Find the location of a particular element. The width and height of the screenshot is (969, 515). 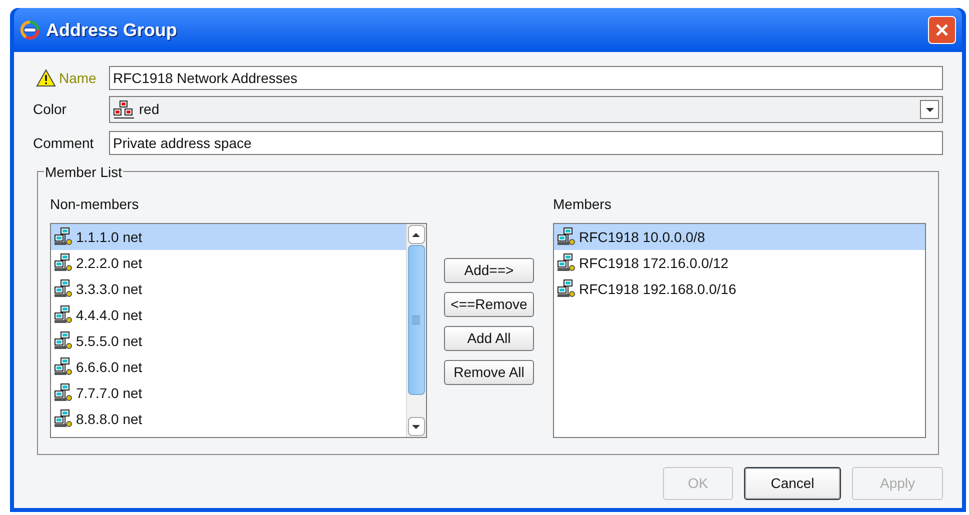

window-title: Address Group is located at coordinates (112, 30).